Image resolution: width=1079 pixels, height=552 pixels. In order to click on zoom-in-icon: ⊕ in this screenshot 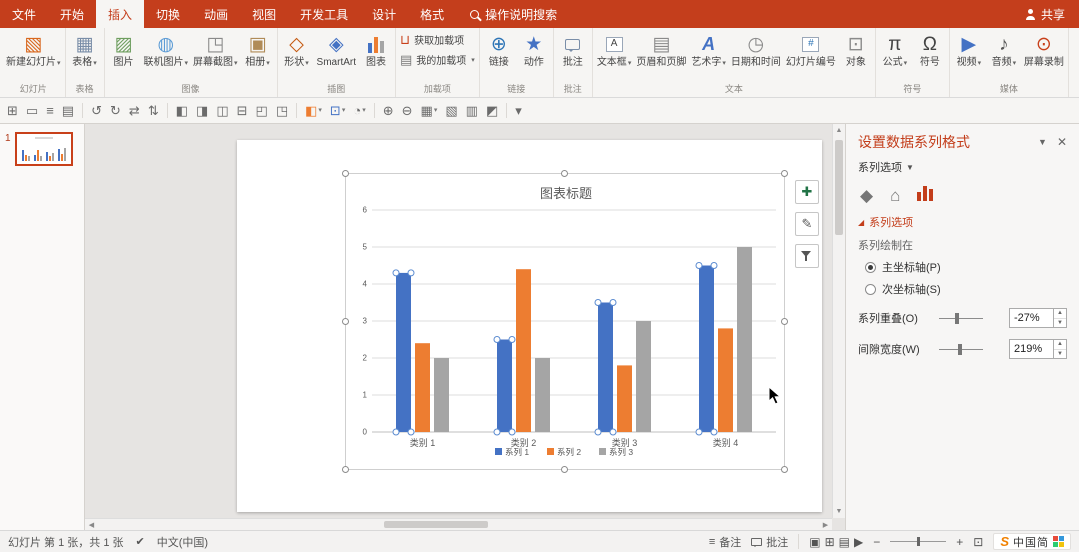, I will do `click(388, 110)`.